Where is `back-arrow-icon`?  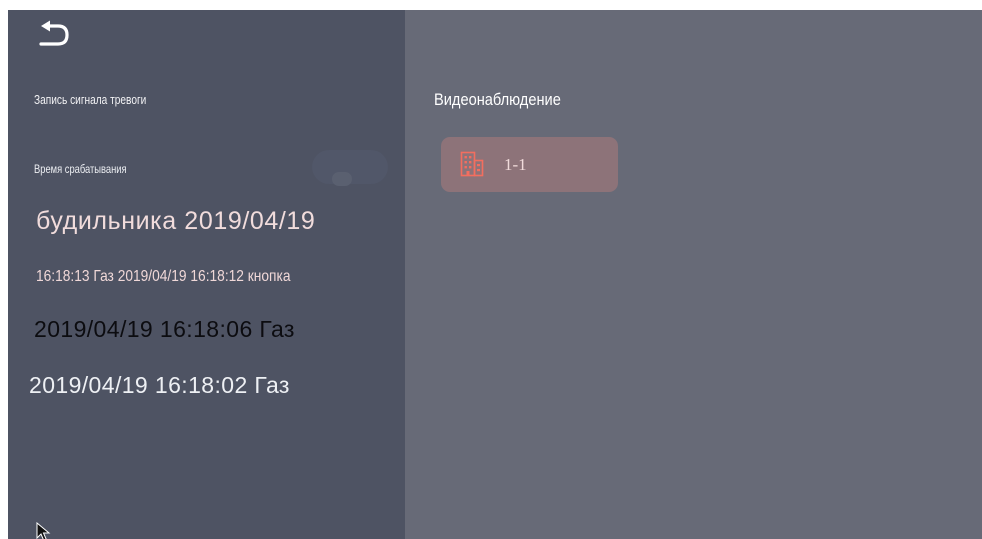 back-arrow-icon is located at coordinates (53, 36).